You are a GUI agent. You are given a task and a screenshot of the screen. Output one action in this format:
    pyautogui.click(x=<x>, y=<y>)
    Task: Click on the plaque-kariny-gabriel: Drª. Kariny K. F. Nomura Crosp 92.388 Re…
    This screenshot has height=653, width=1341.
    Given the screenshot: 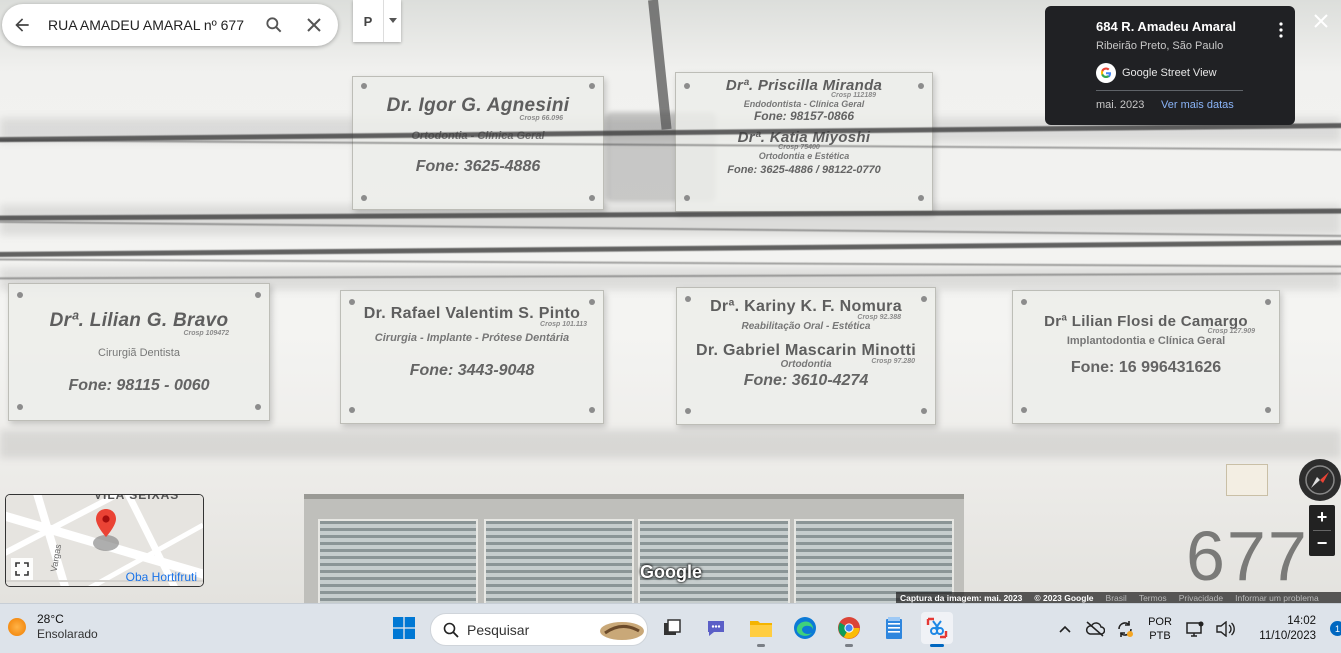 What is the action you would take?
    pyautogui.click(x=806, y=356)
    